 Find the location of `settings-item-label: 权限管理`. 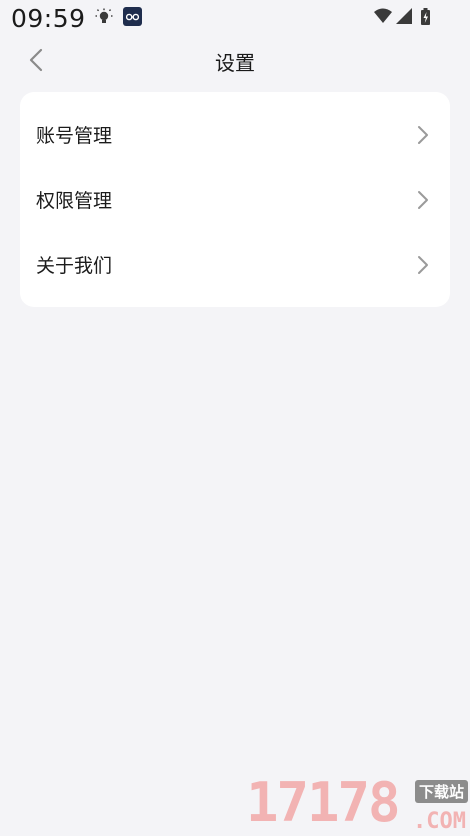

settings-item-label: 权限管理 is located at coordinates (74, 201).